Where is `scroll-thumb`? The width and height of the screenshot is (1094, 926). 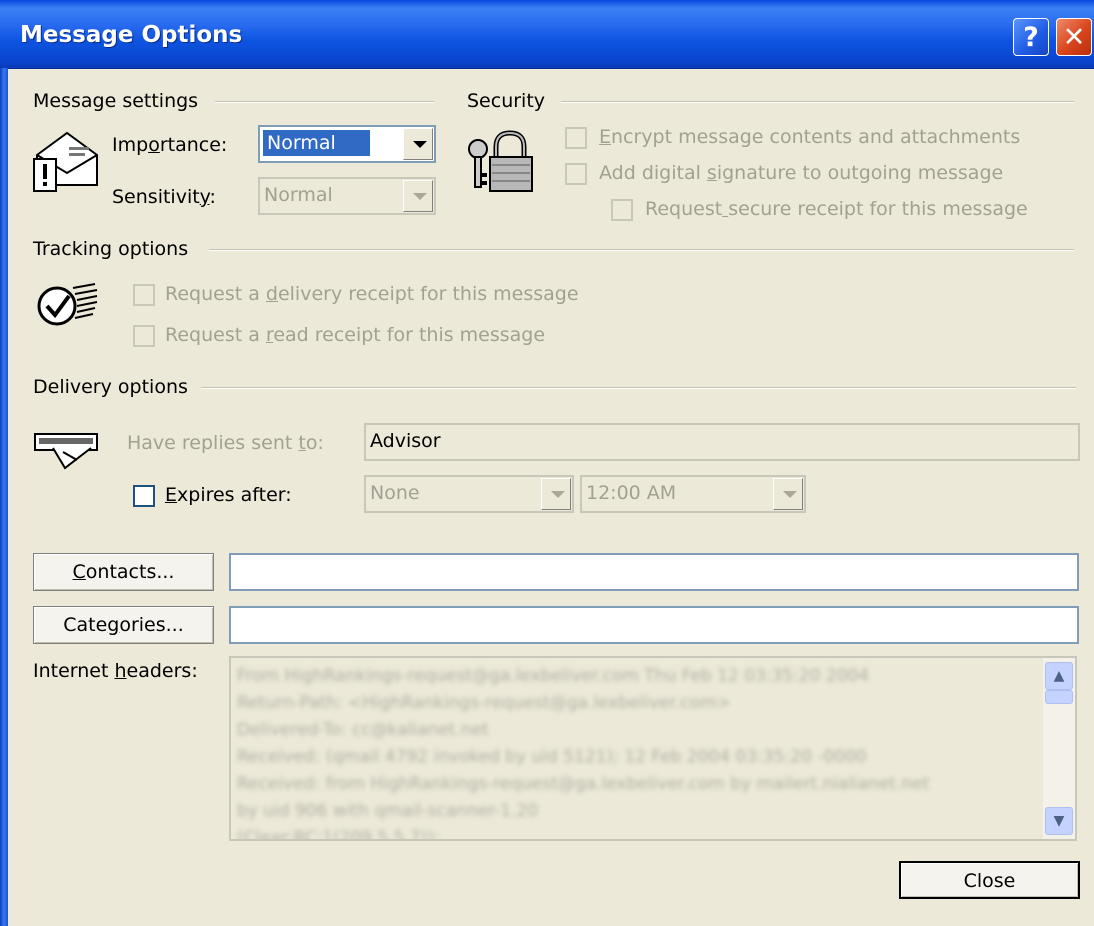
scroll-thumb is located at coordinates (1059, 697).